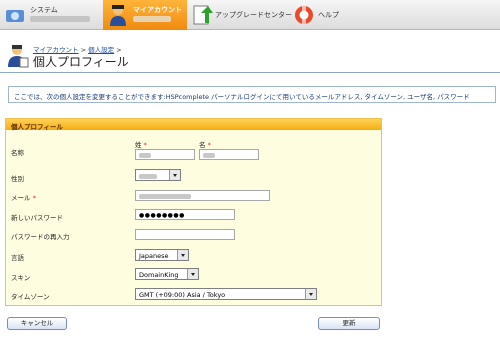 This screenshot has width=500, height=339. What do you see at coordinates (193, 125) in the screenshot?
I see `panel-title: 個人プロフィール` at bounding box center [193, 125].